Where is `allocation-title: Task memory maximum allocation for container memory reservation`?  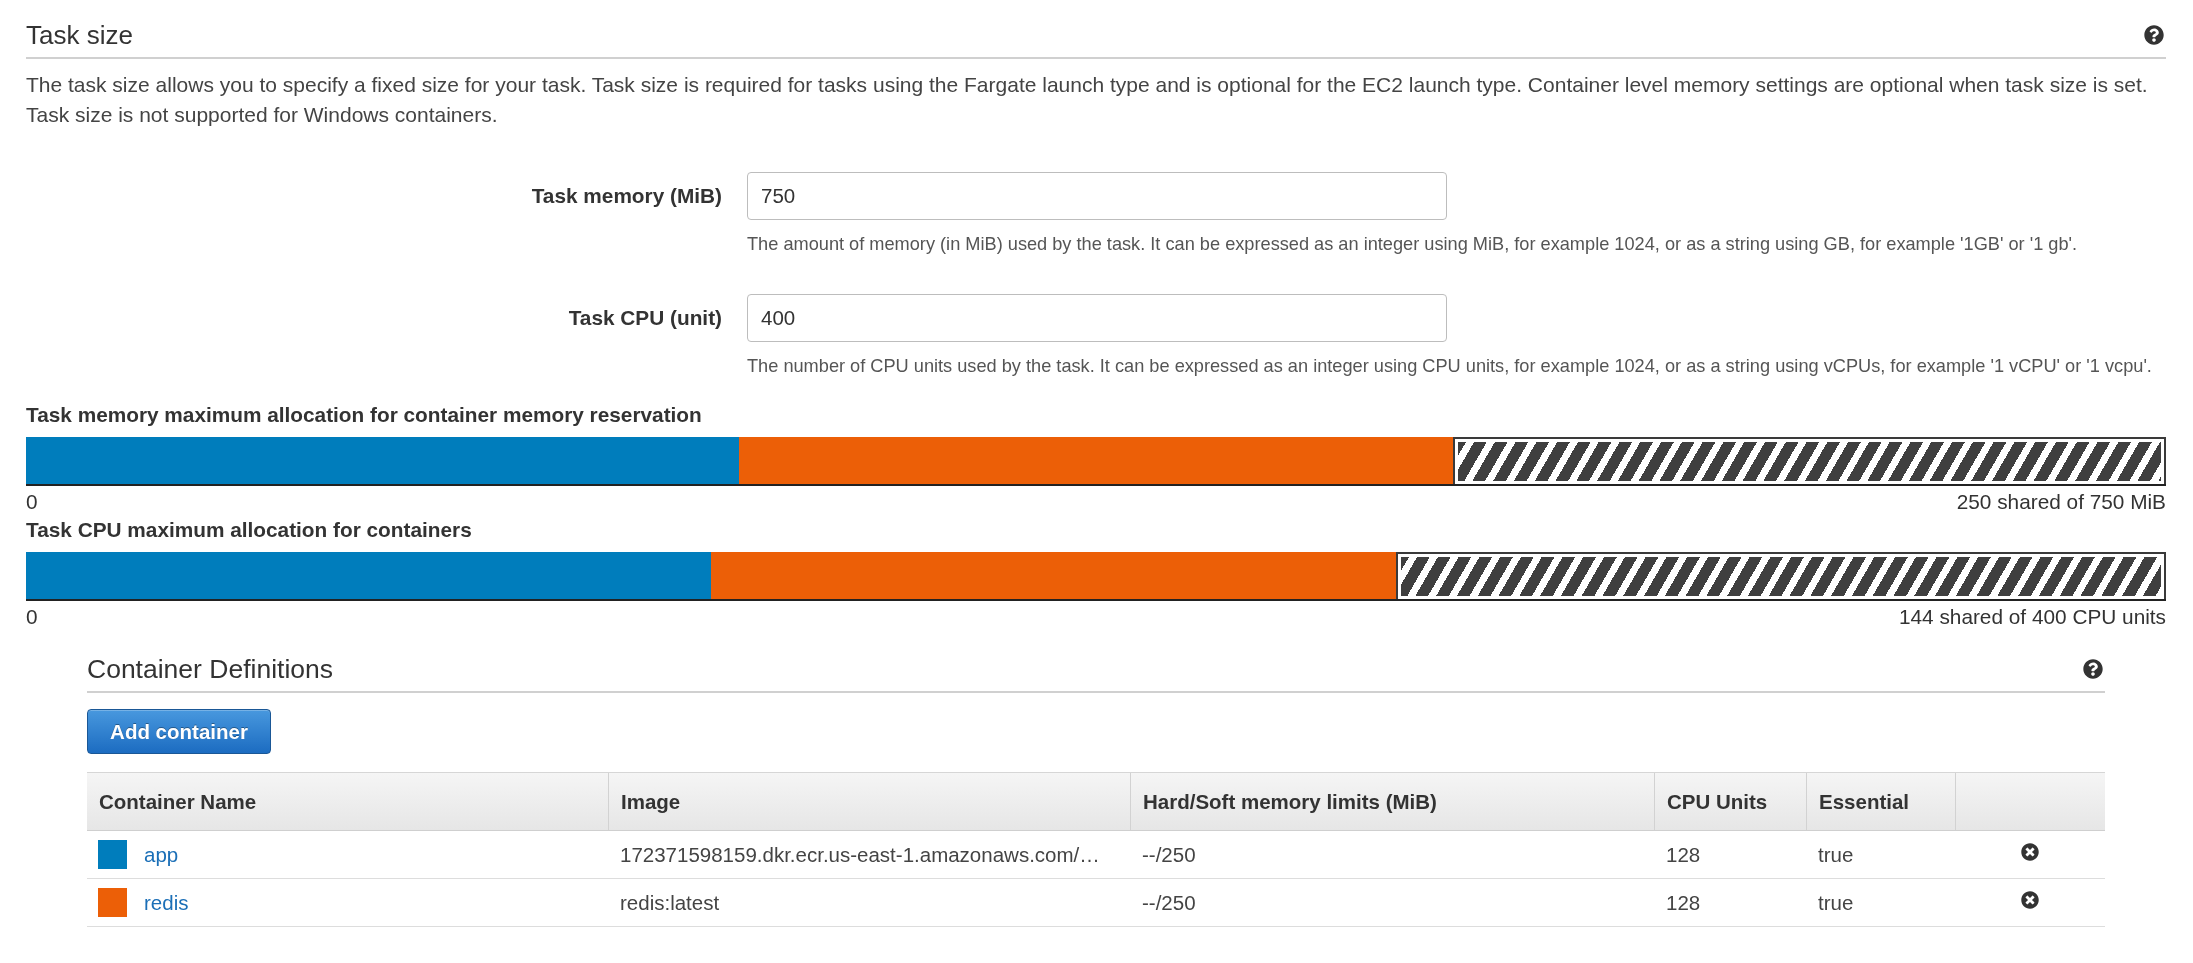 allocation-title: Task memory maximum allocation for container memory reservation is located at coordinates (364, 414).